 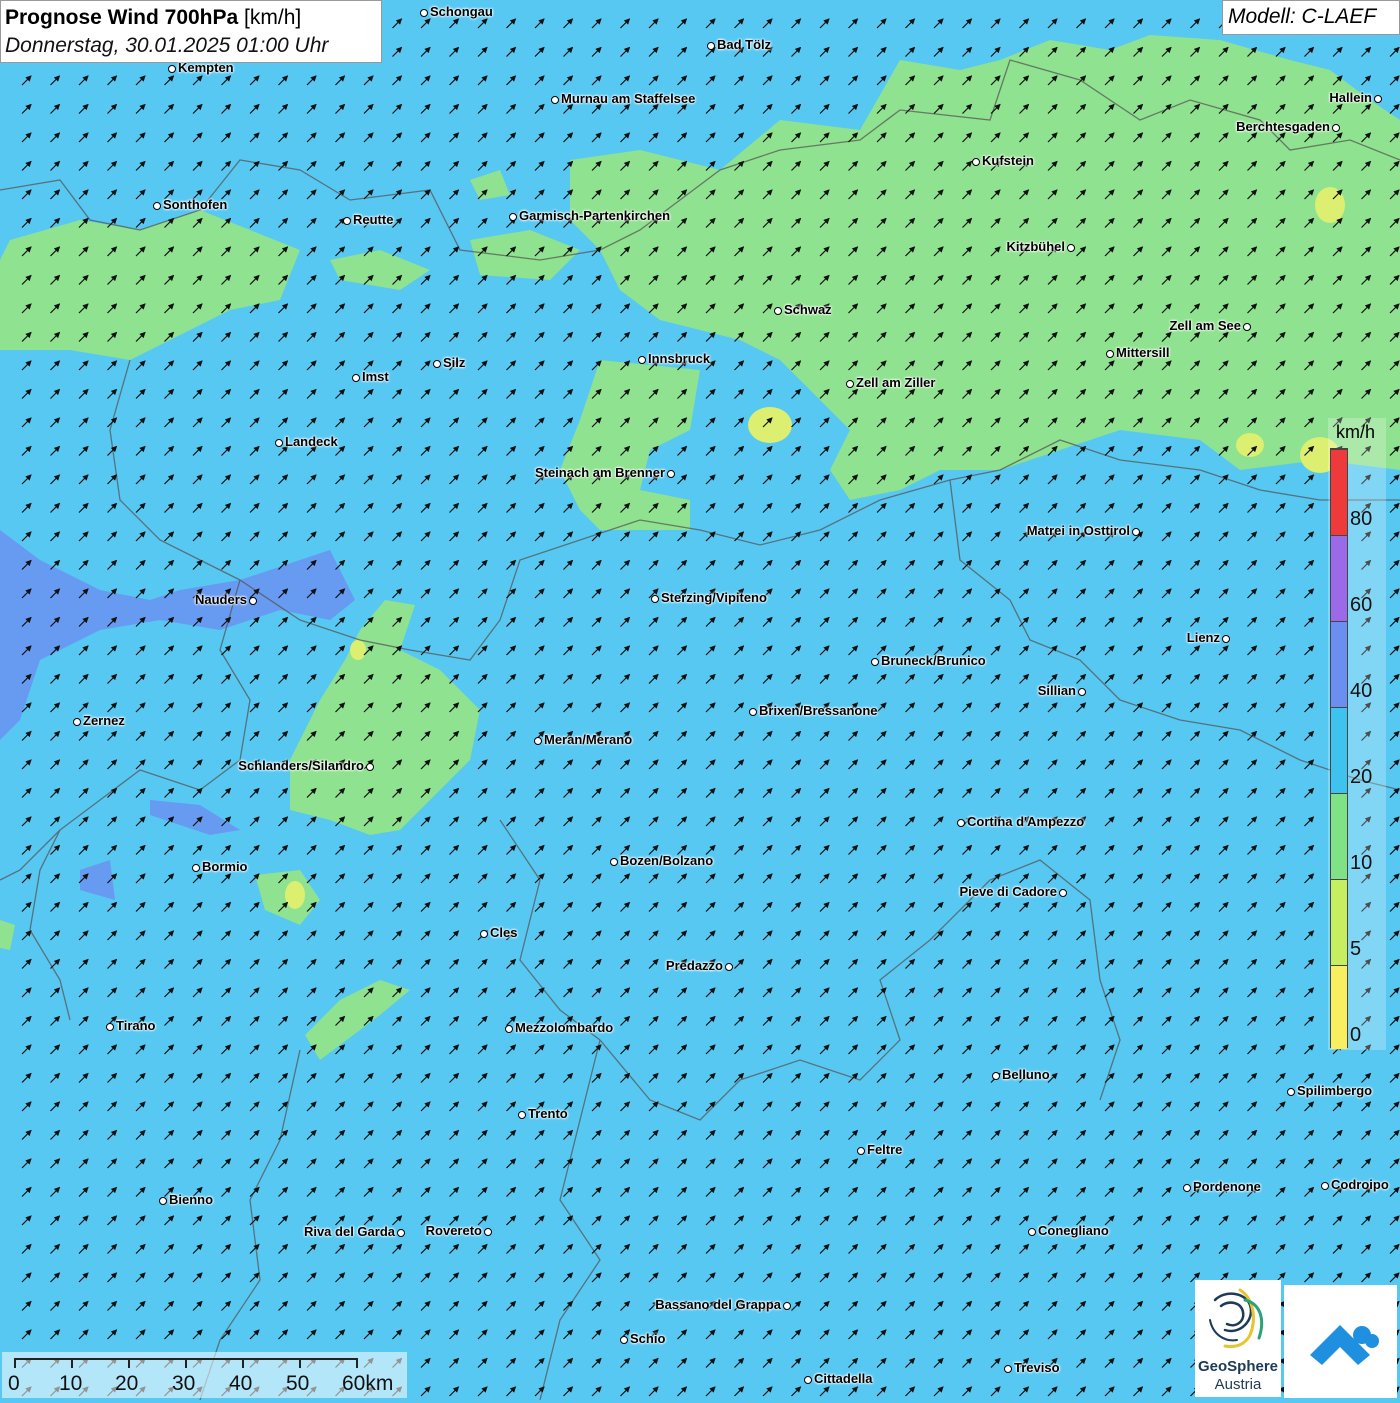 What do you see at coordinates (1361, 777) in the screenshot?
I see `legend-label: 20` at bounding box center [1361, 777].